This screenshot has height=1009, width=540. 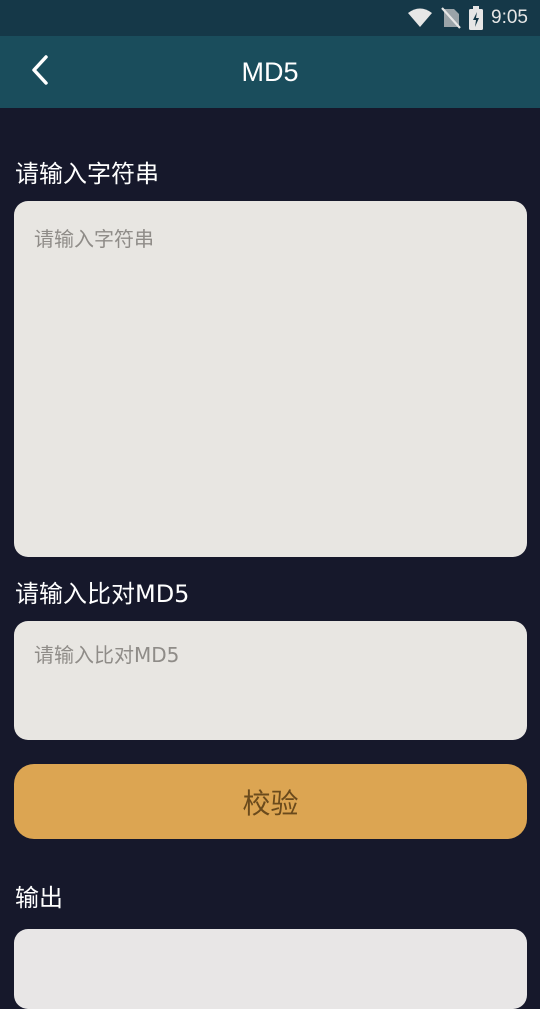 What do you see at coordinates (87, 174) in the screenshot?
I see `input-string-label: 请输入字符串` at bounding box center [87, 174].